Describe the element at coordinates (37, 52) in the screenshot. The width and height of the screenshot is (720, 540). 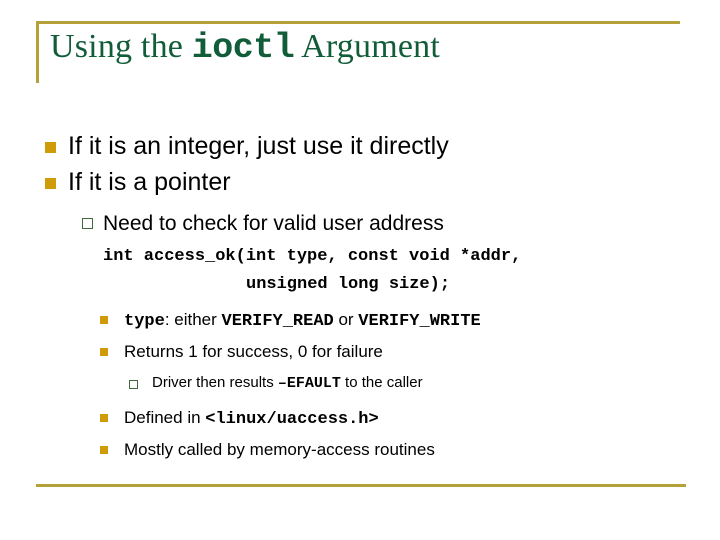
I see `left-gold-rule` at that location.